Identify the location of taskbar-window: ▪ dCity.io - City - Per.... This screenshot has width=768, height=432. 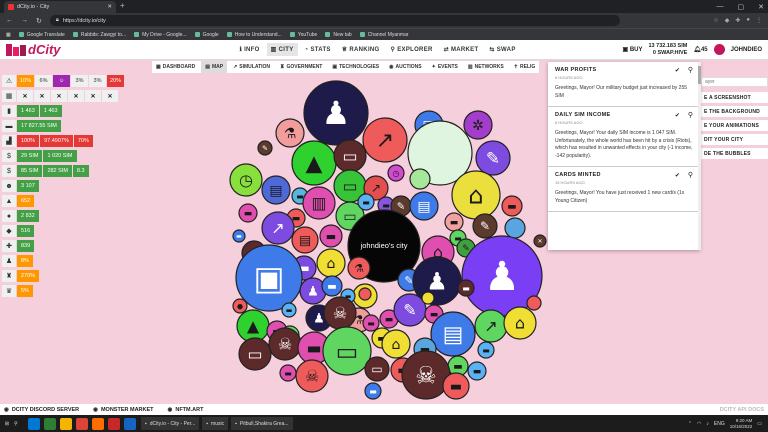
(170, 423).